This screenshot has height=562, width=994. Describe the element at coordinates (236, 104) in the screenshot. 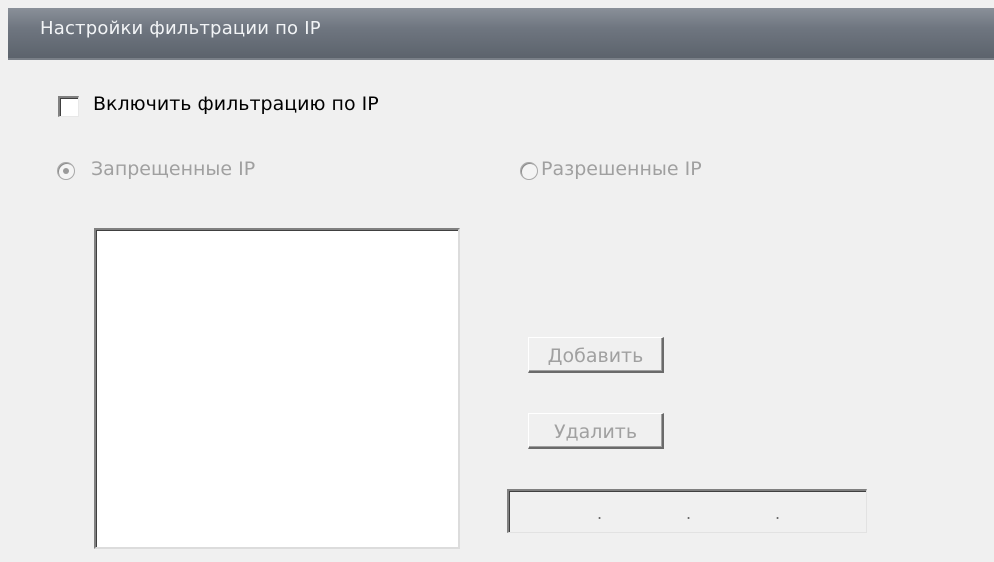

I see `enable-filter-label: Включить фильтрацию по IP` at that location.